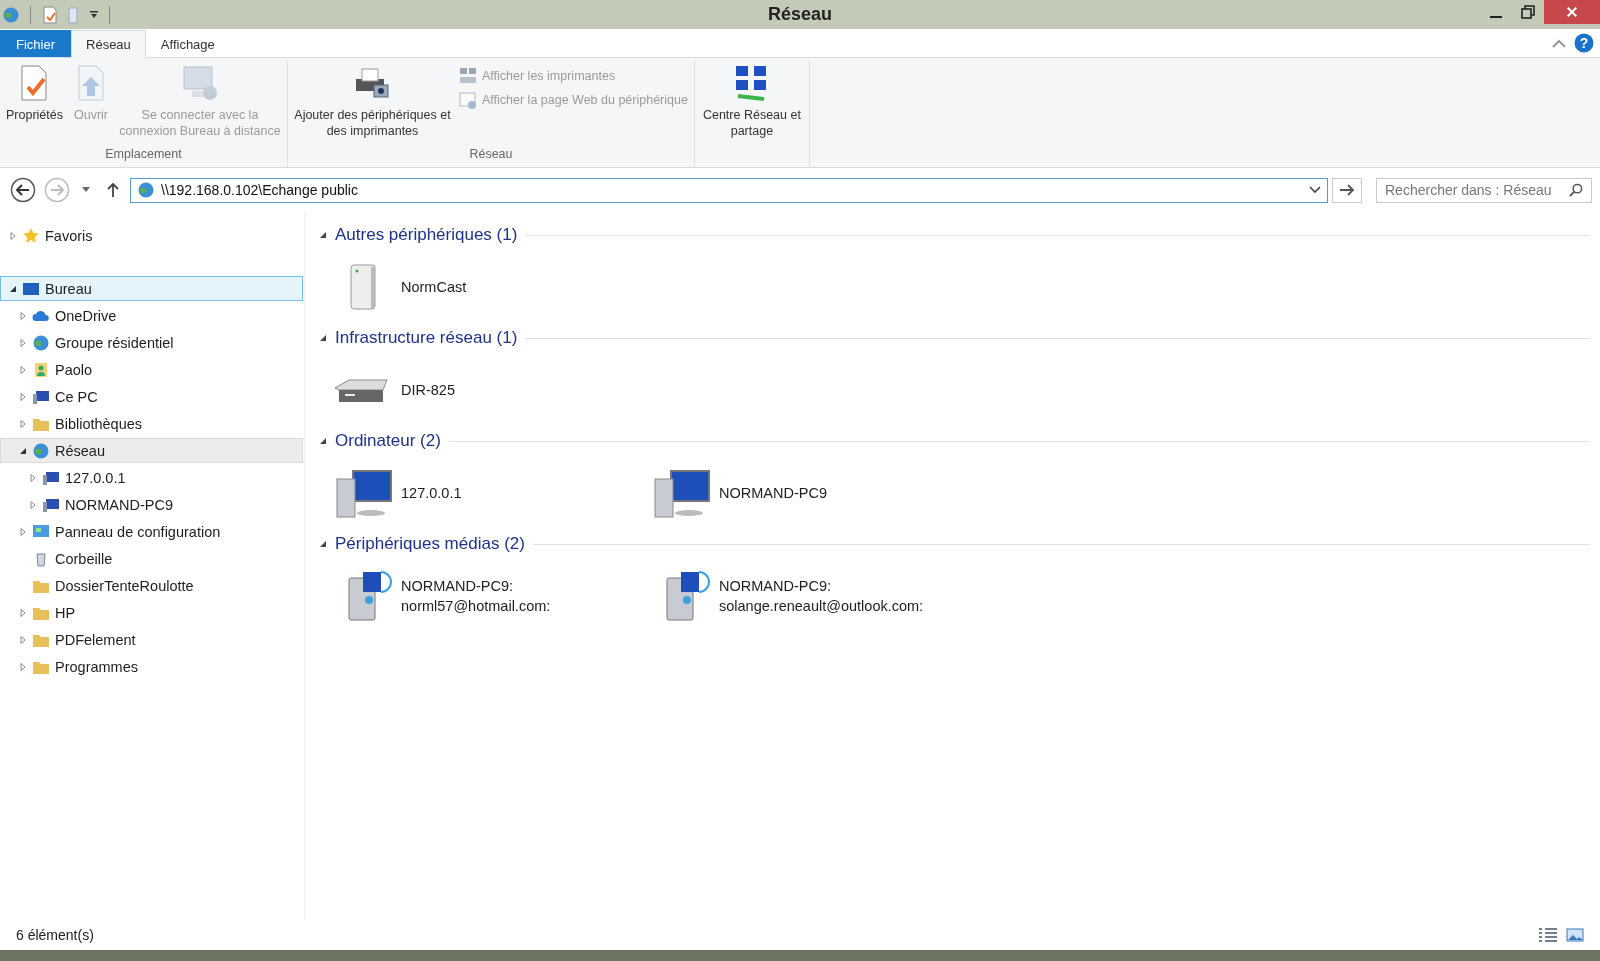  I want to click on tree-item: Programmes, so click(151, 666).